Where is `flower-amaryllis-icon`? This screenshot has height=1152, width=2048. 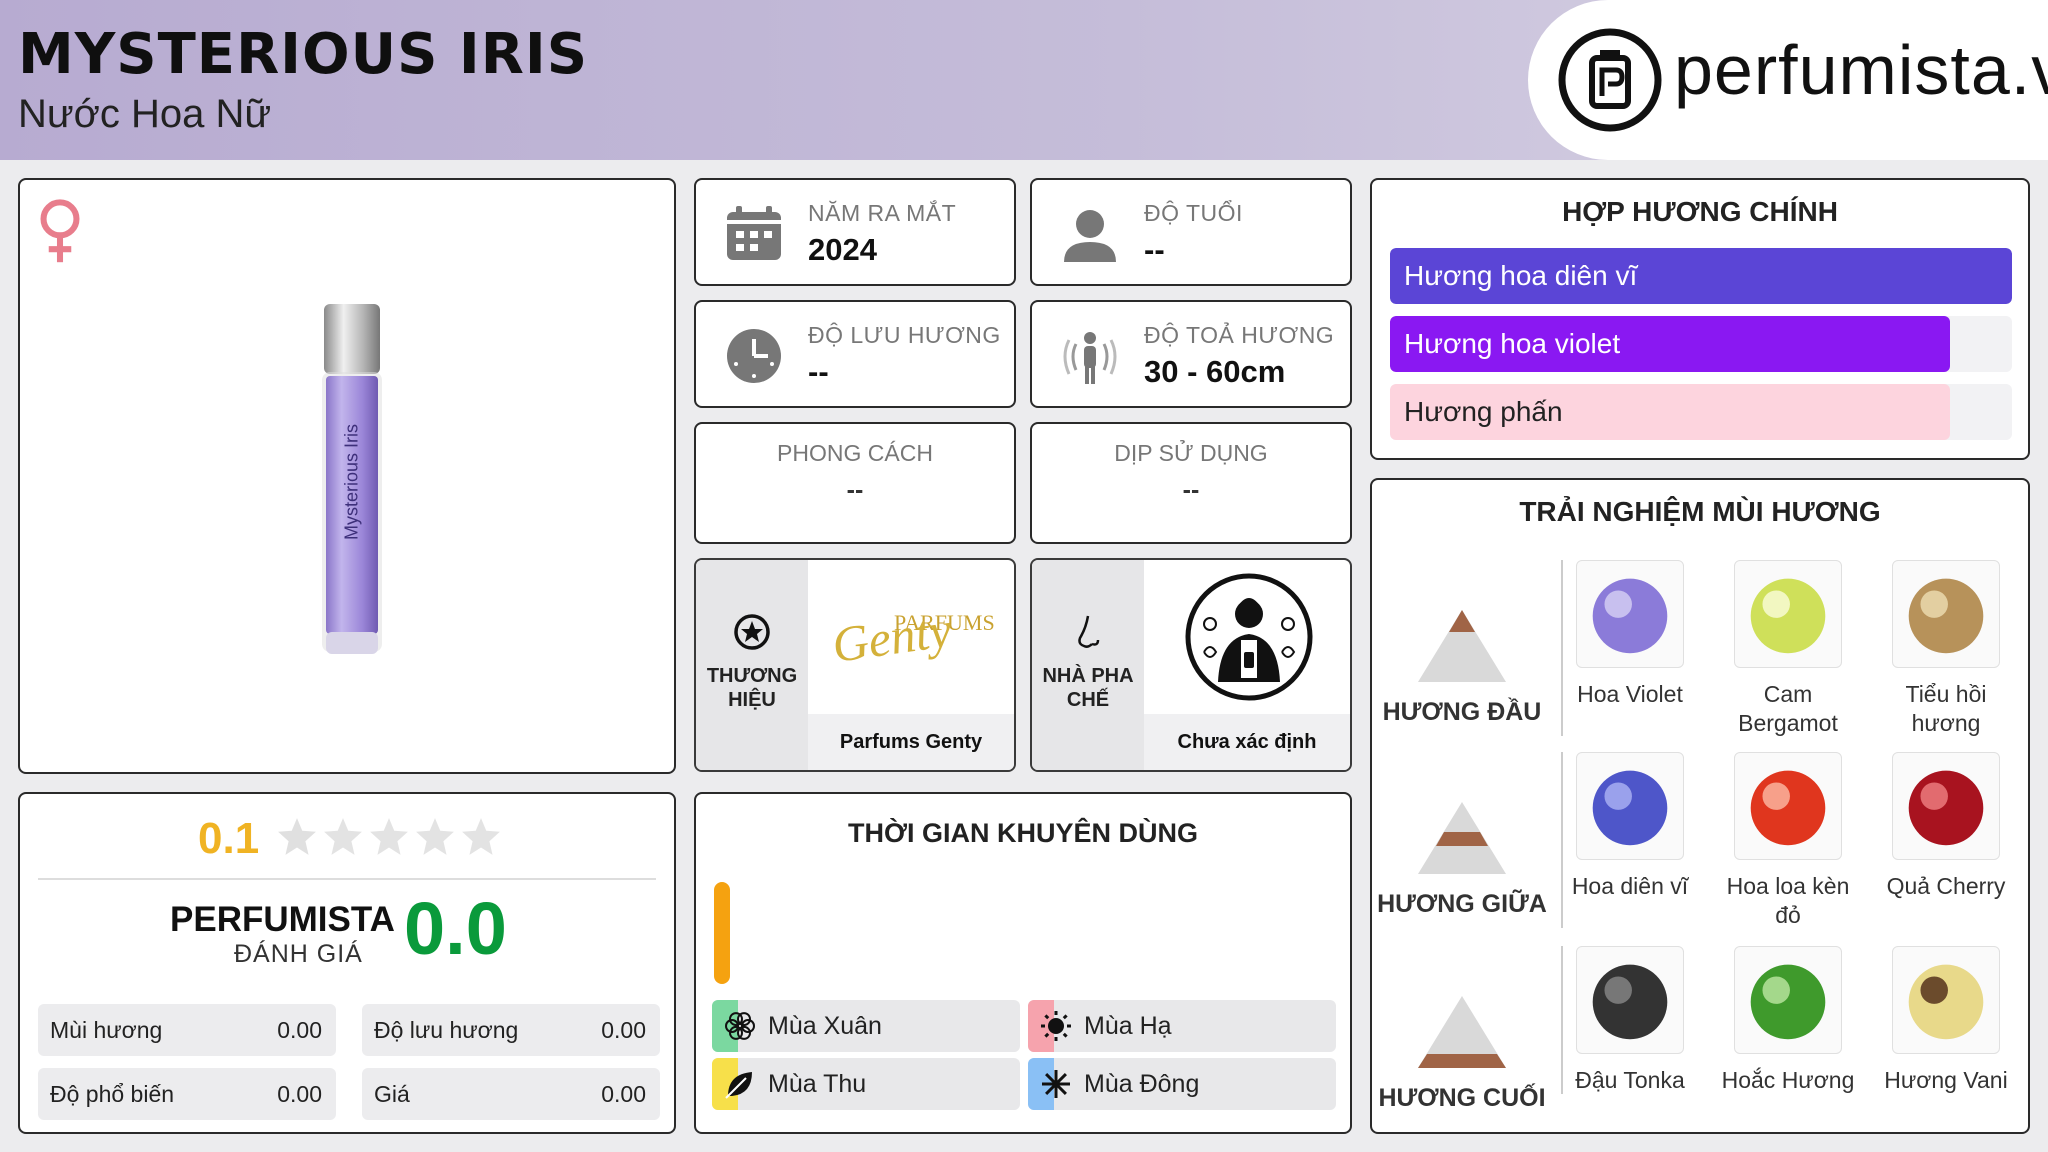 flower-amaryllis-icon is located at coordinates (1788, 808).